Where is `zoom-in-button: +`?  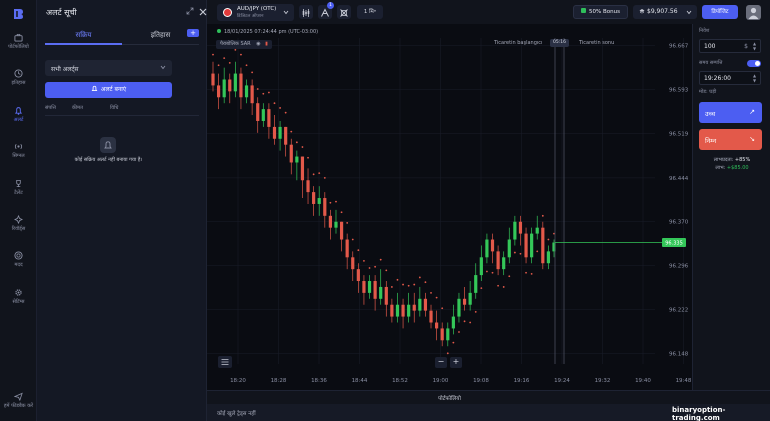 zoom-in-button: + is located at coordinates (456, 362).